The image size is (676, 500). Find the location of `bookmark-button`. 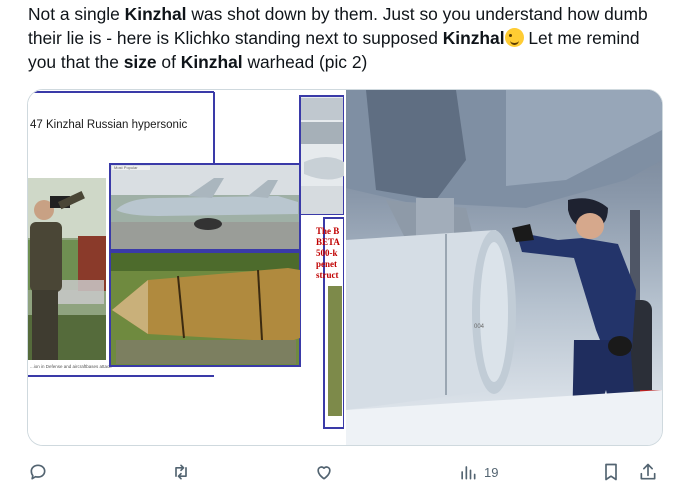

bookmark-button is located at coordinates (611, 472).